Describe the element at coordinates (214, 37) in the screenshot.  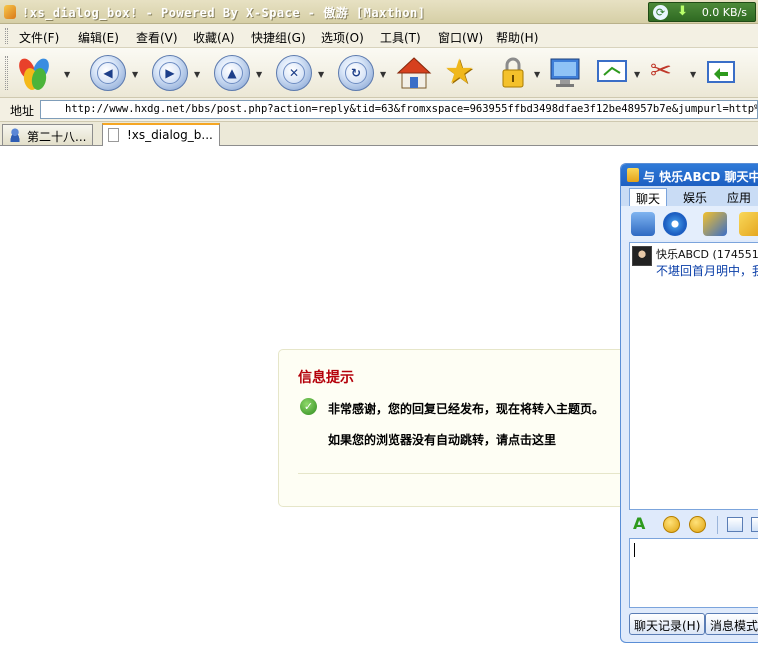
I see `menu-favorites: 收藏(A)` at that location.